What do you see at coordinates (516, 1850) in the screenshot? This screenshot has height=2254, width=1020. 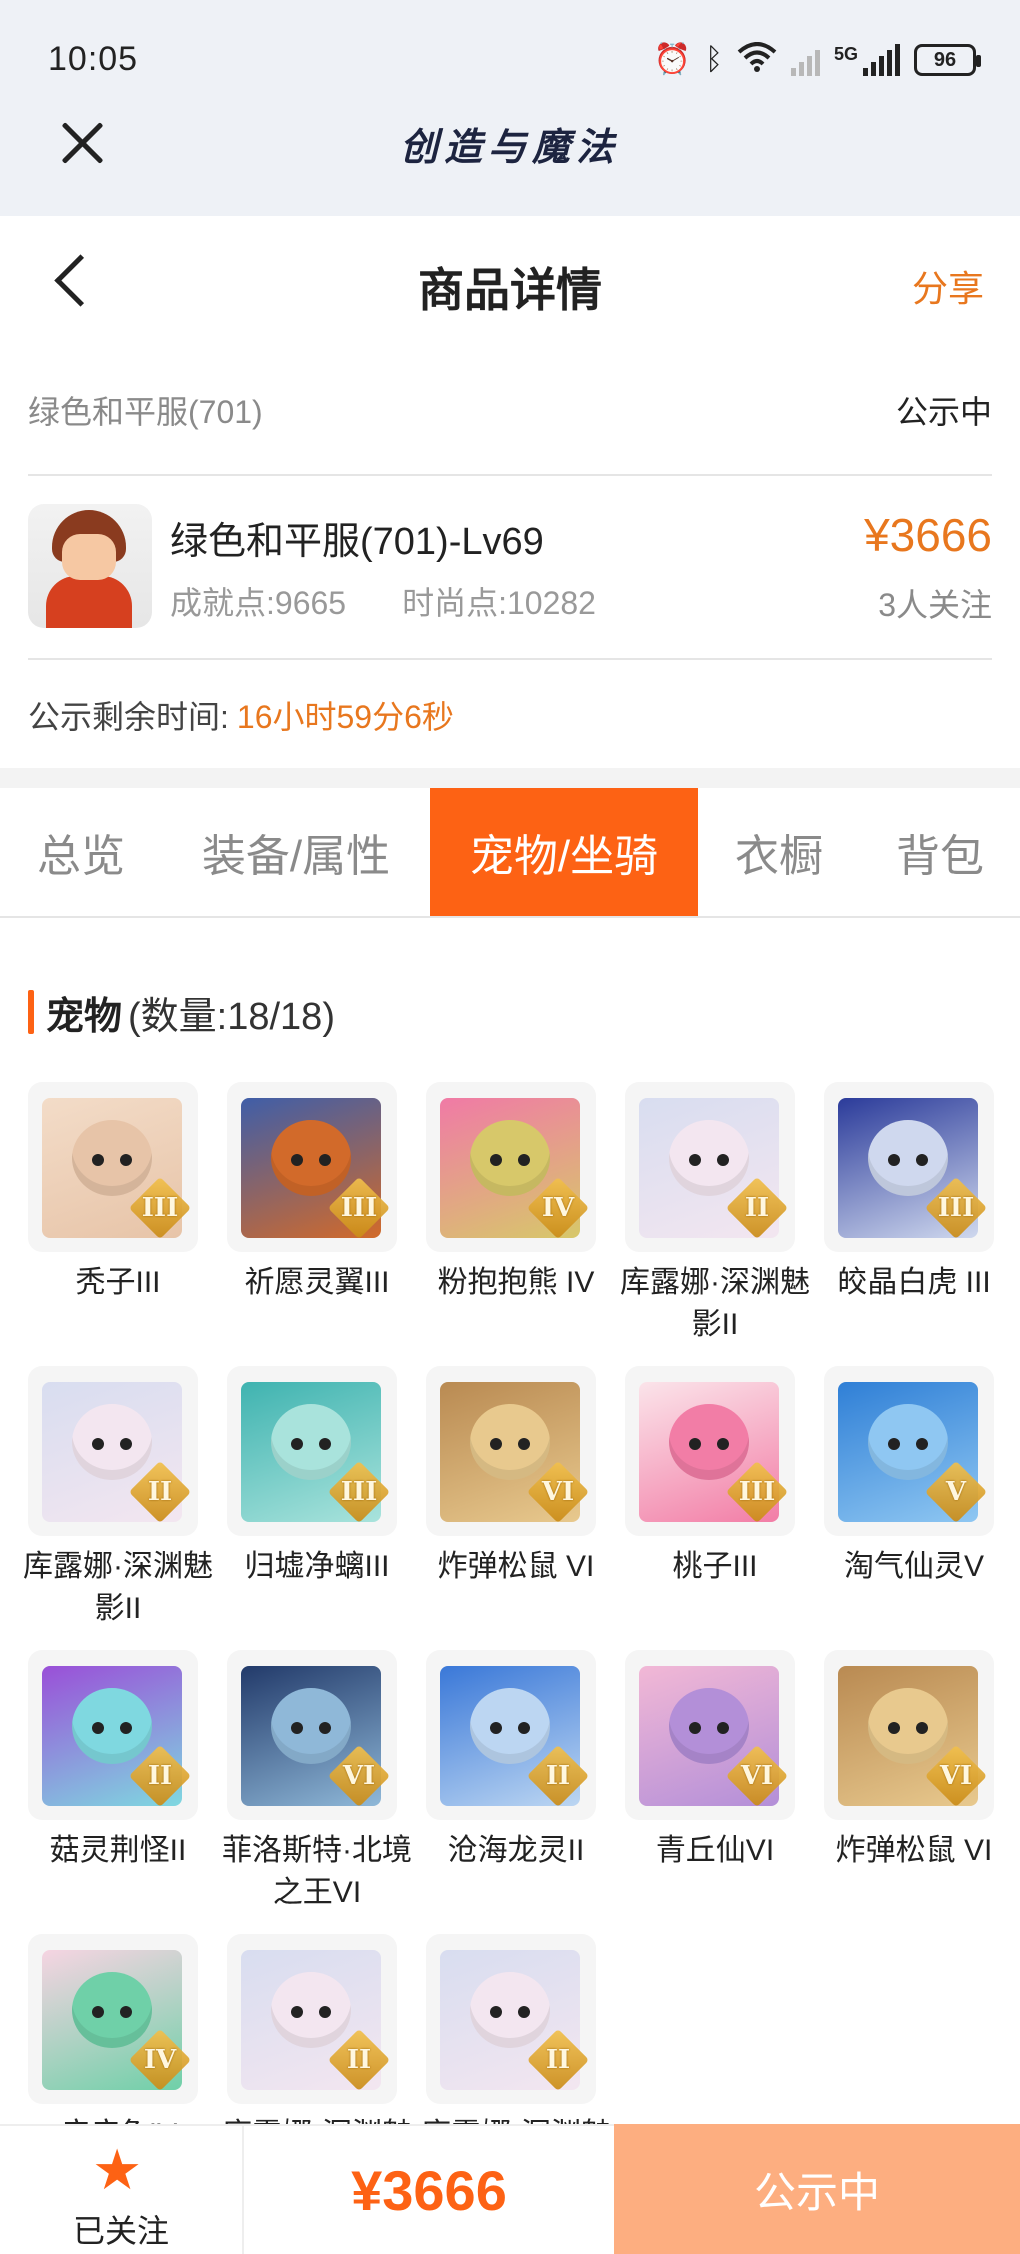 I see `pet-name: 沧海龙灵II` at bounding box center [516, 1850].